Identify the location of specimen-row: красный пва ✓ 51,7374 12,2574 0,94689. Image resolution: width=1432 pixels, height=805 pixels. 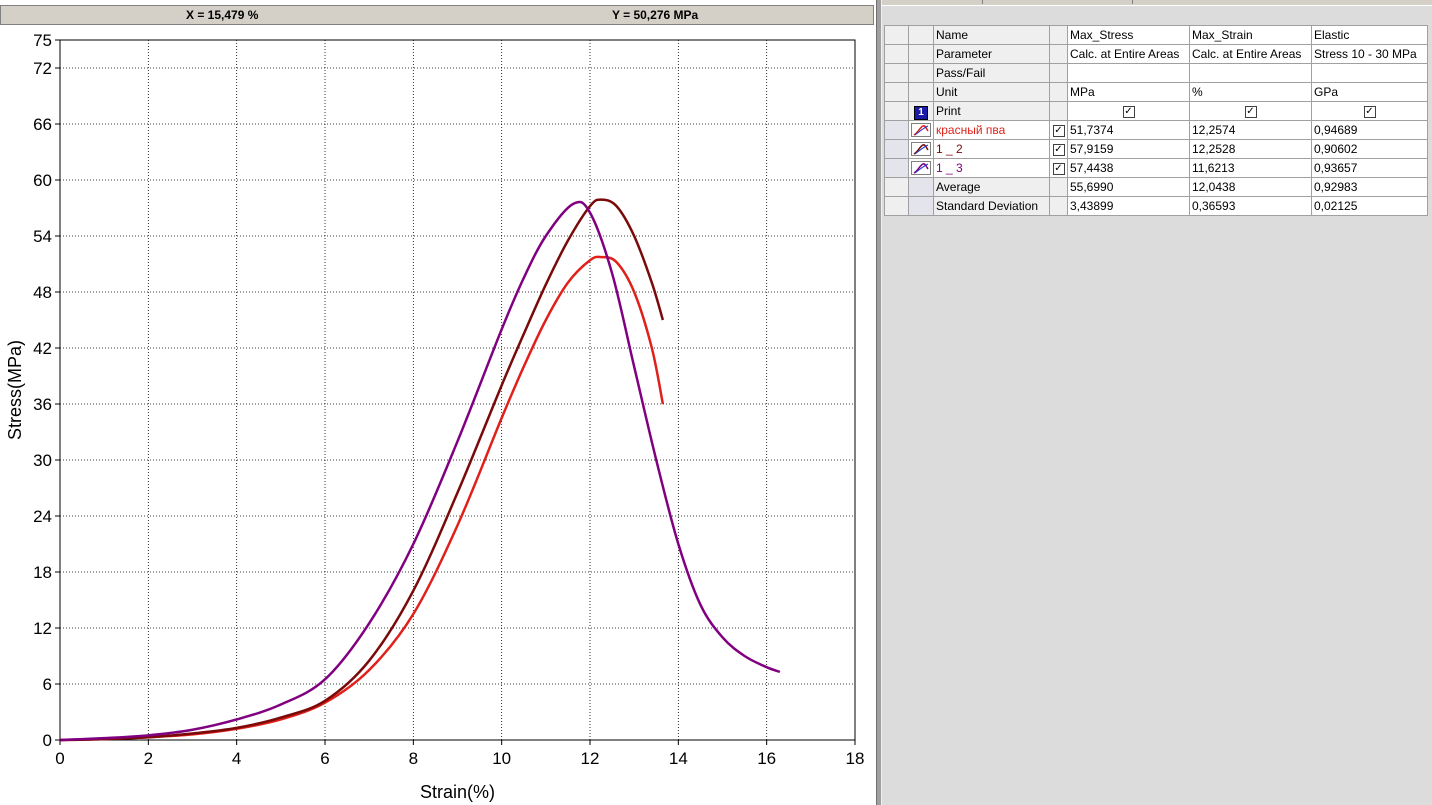
(1156, 130).